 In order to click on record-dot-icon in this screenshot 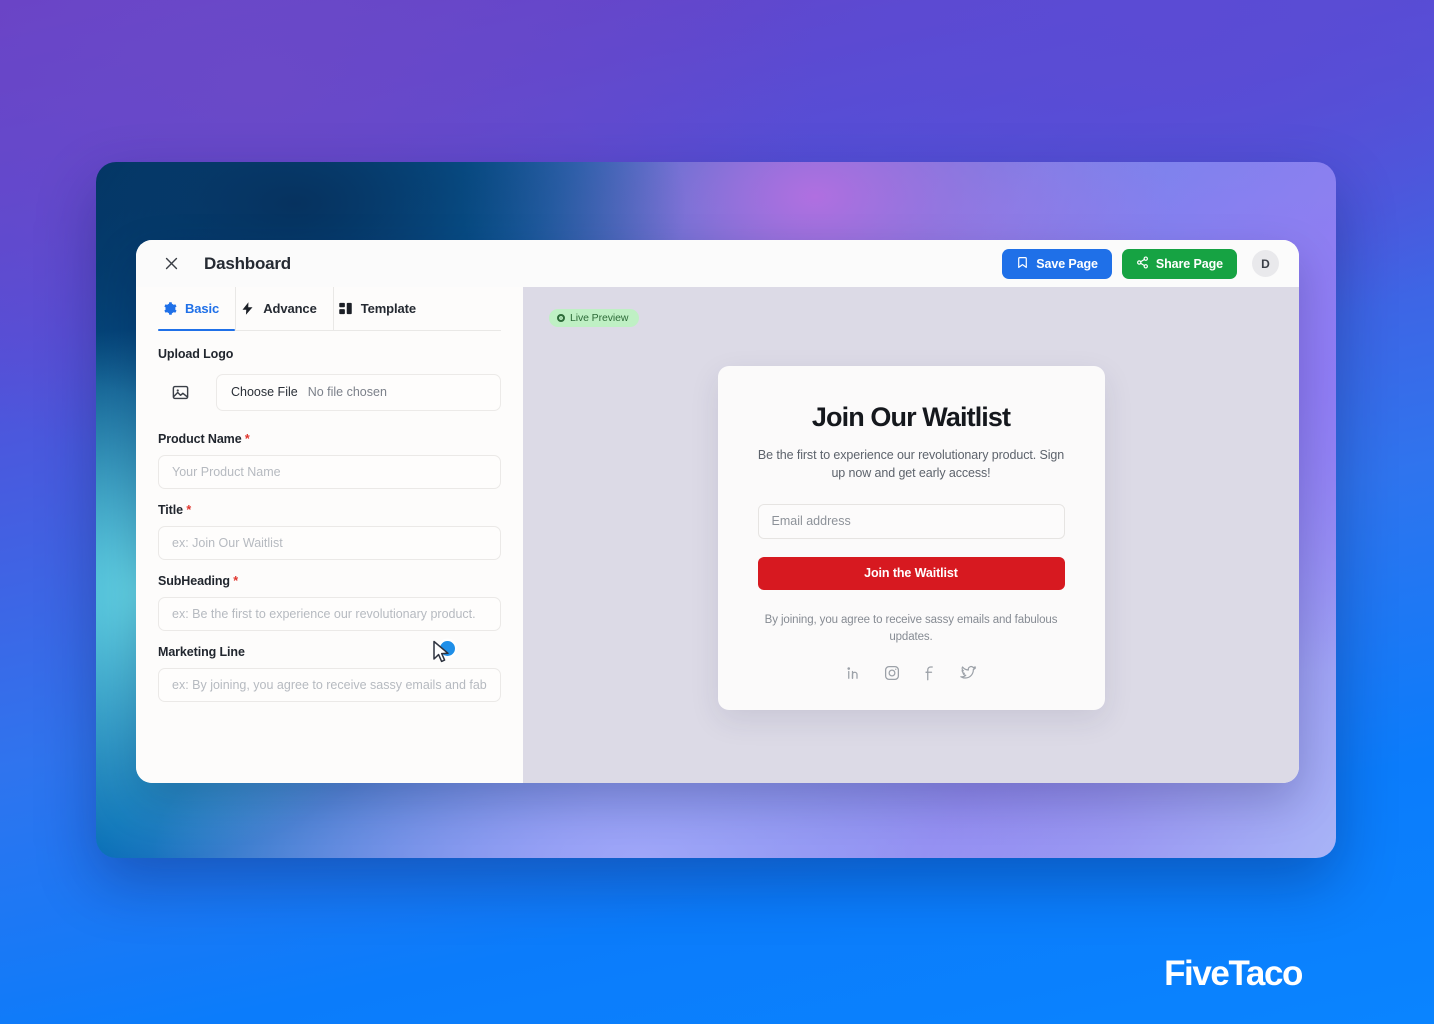, I will do `click(561, 318)`.